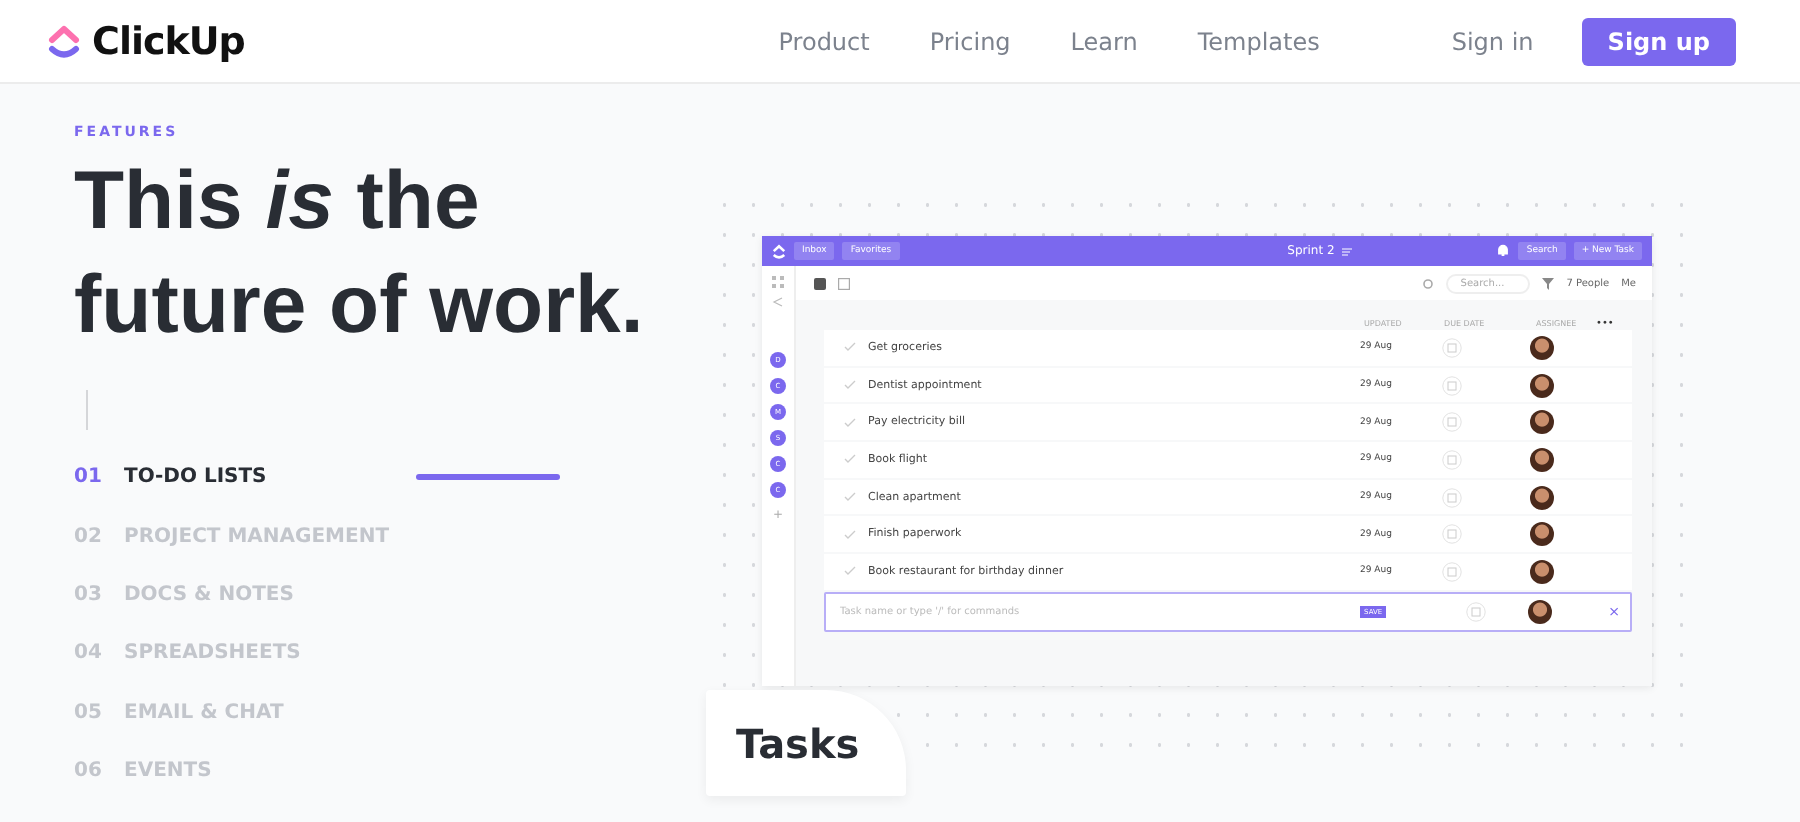  I want to click on filter-icon, so click(1548, 283).